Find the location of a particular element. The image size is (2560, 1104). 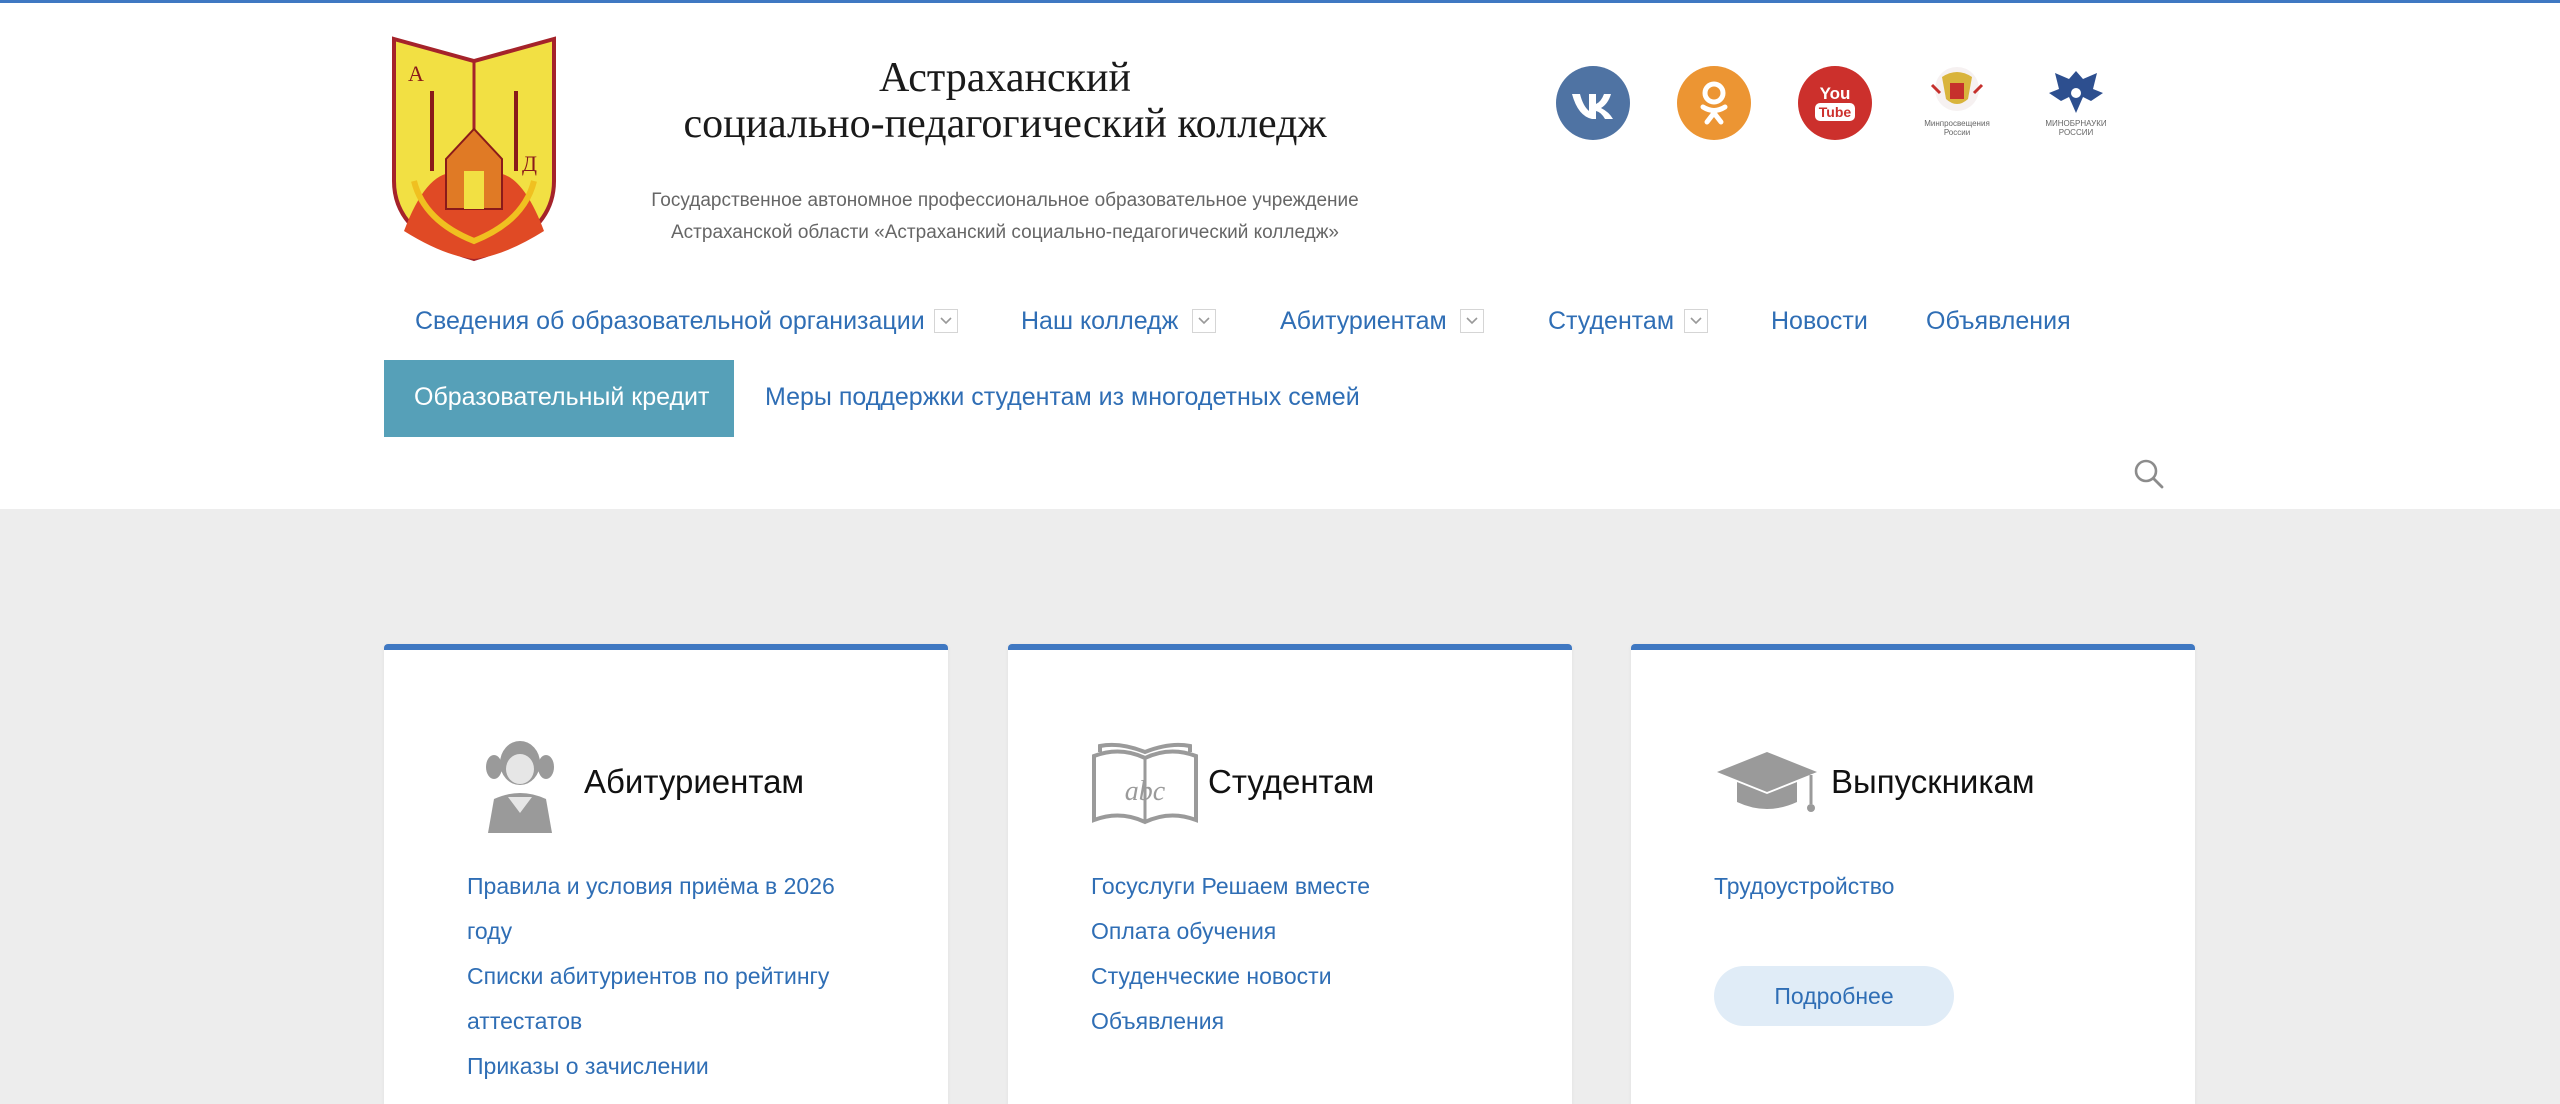

odnoklassniki-icon is located at coordinates (1714, 103).